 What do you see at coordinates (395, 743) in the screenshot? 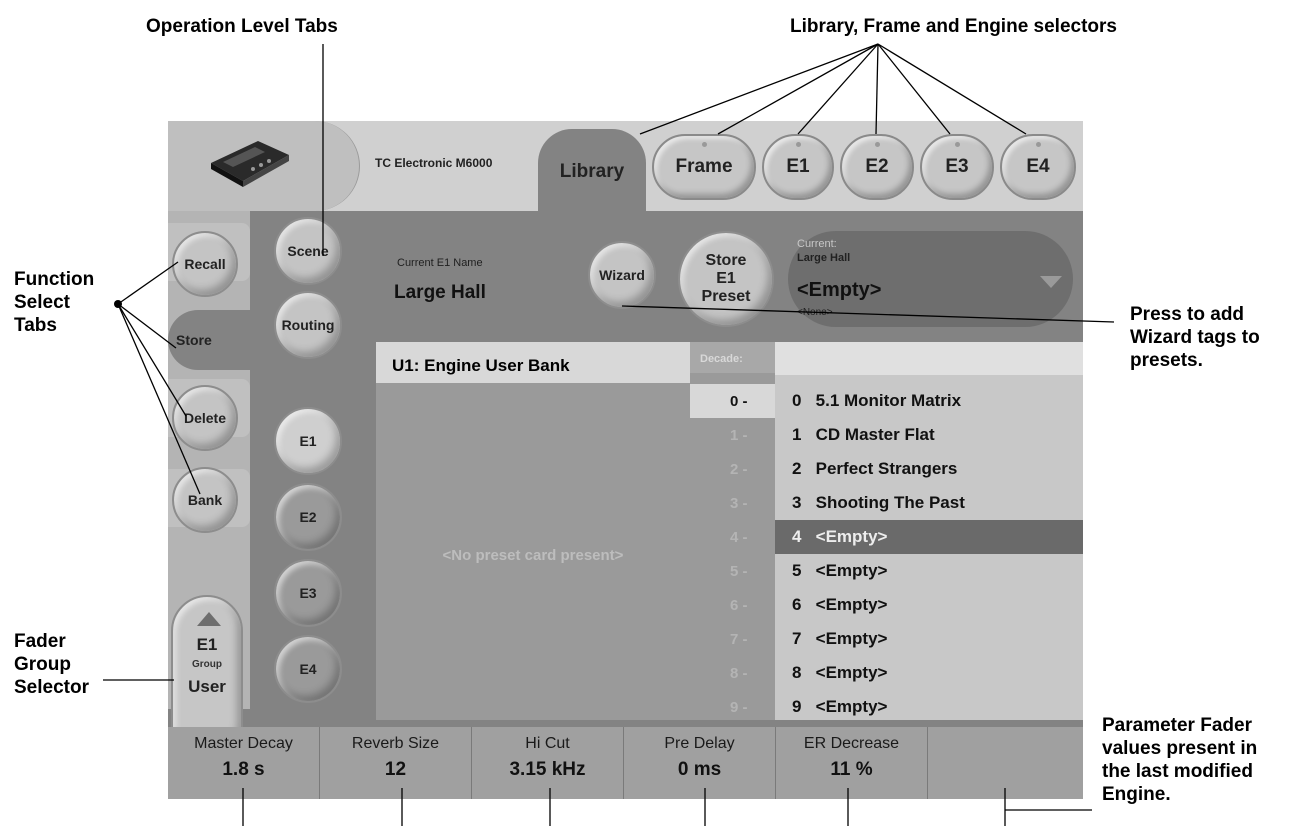
I see `fader-name: Reverb Size` at bounding box center [395, 743].